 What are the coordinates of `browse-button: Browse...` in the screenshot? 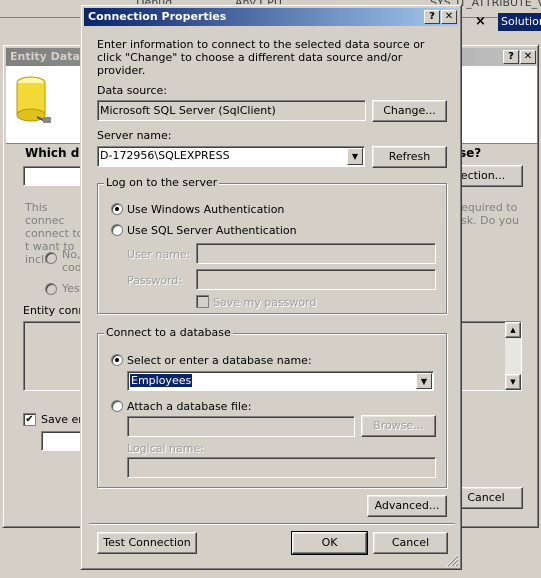 It's located at (398, 426).